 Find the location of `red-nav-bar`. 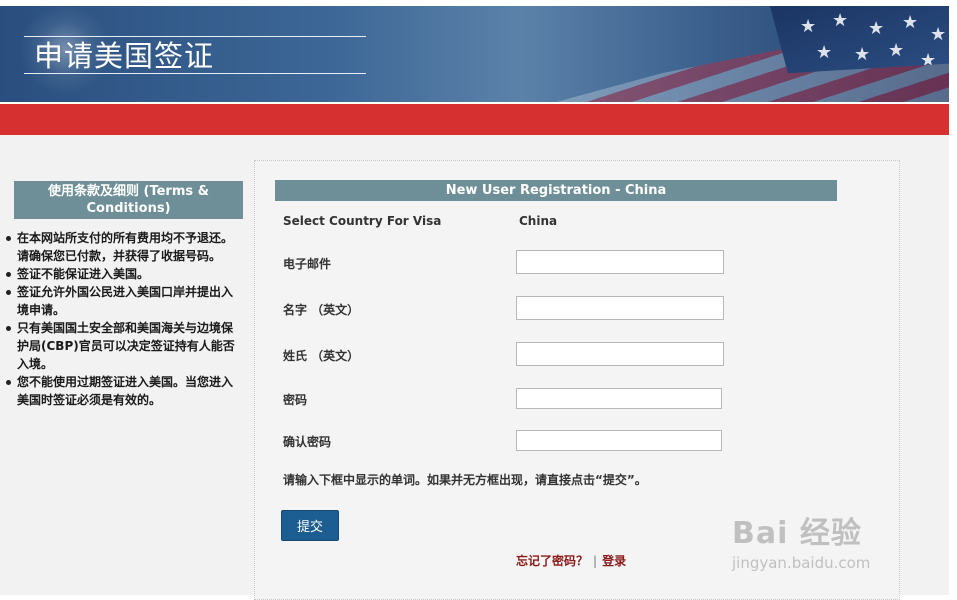

red-nav-bar is located at coordinates (474, 119).